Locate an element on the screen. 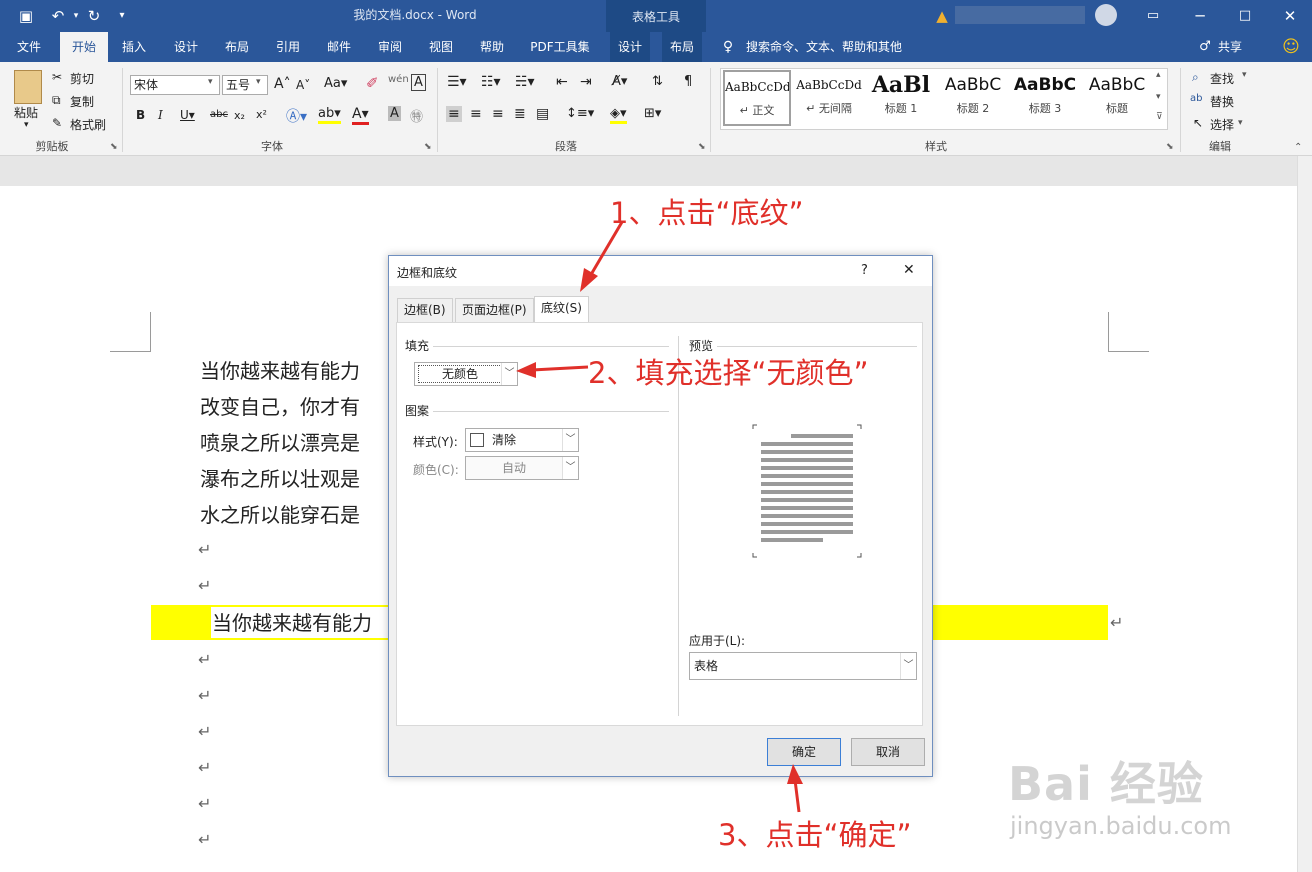 The width and height of the screenshot is (1312, 872). watermark-url: jingyan.baidu.com is located at coordinates (1121, 826).